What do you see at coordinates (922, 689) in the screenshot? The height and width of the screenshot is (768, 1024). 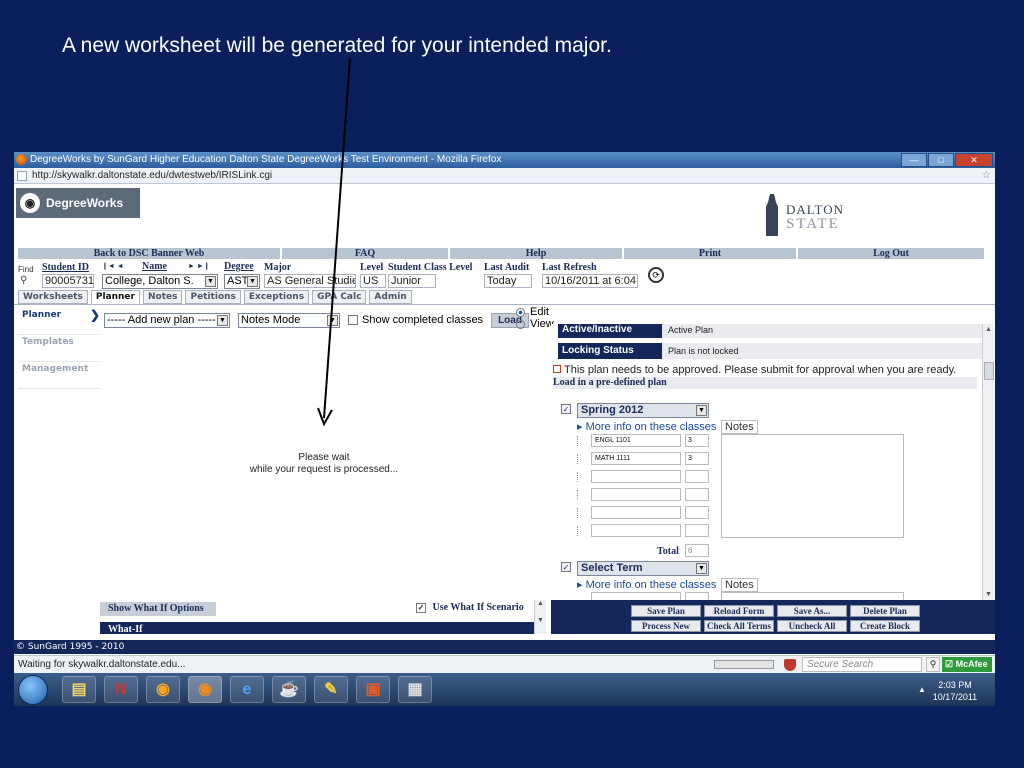 I see `tray-expand-icon: ▲` at bounding box center [922, 689].